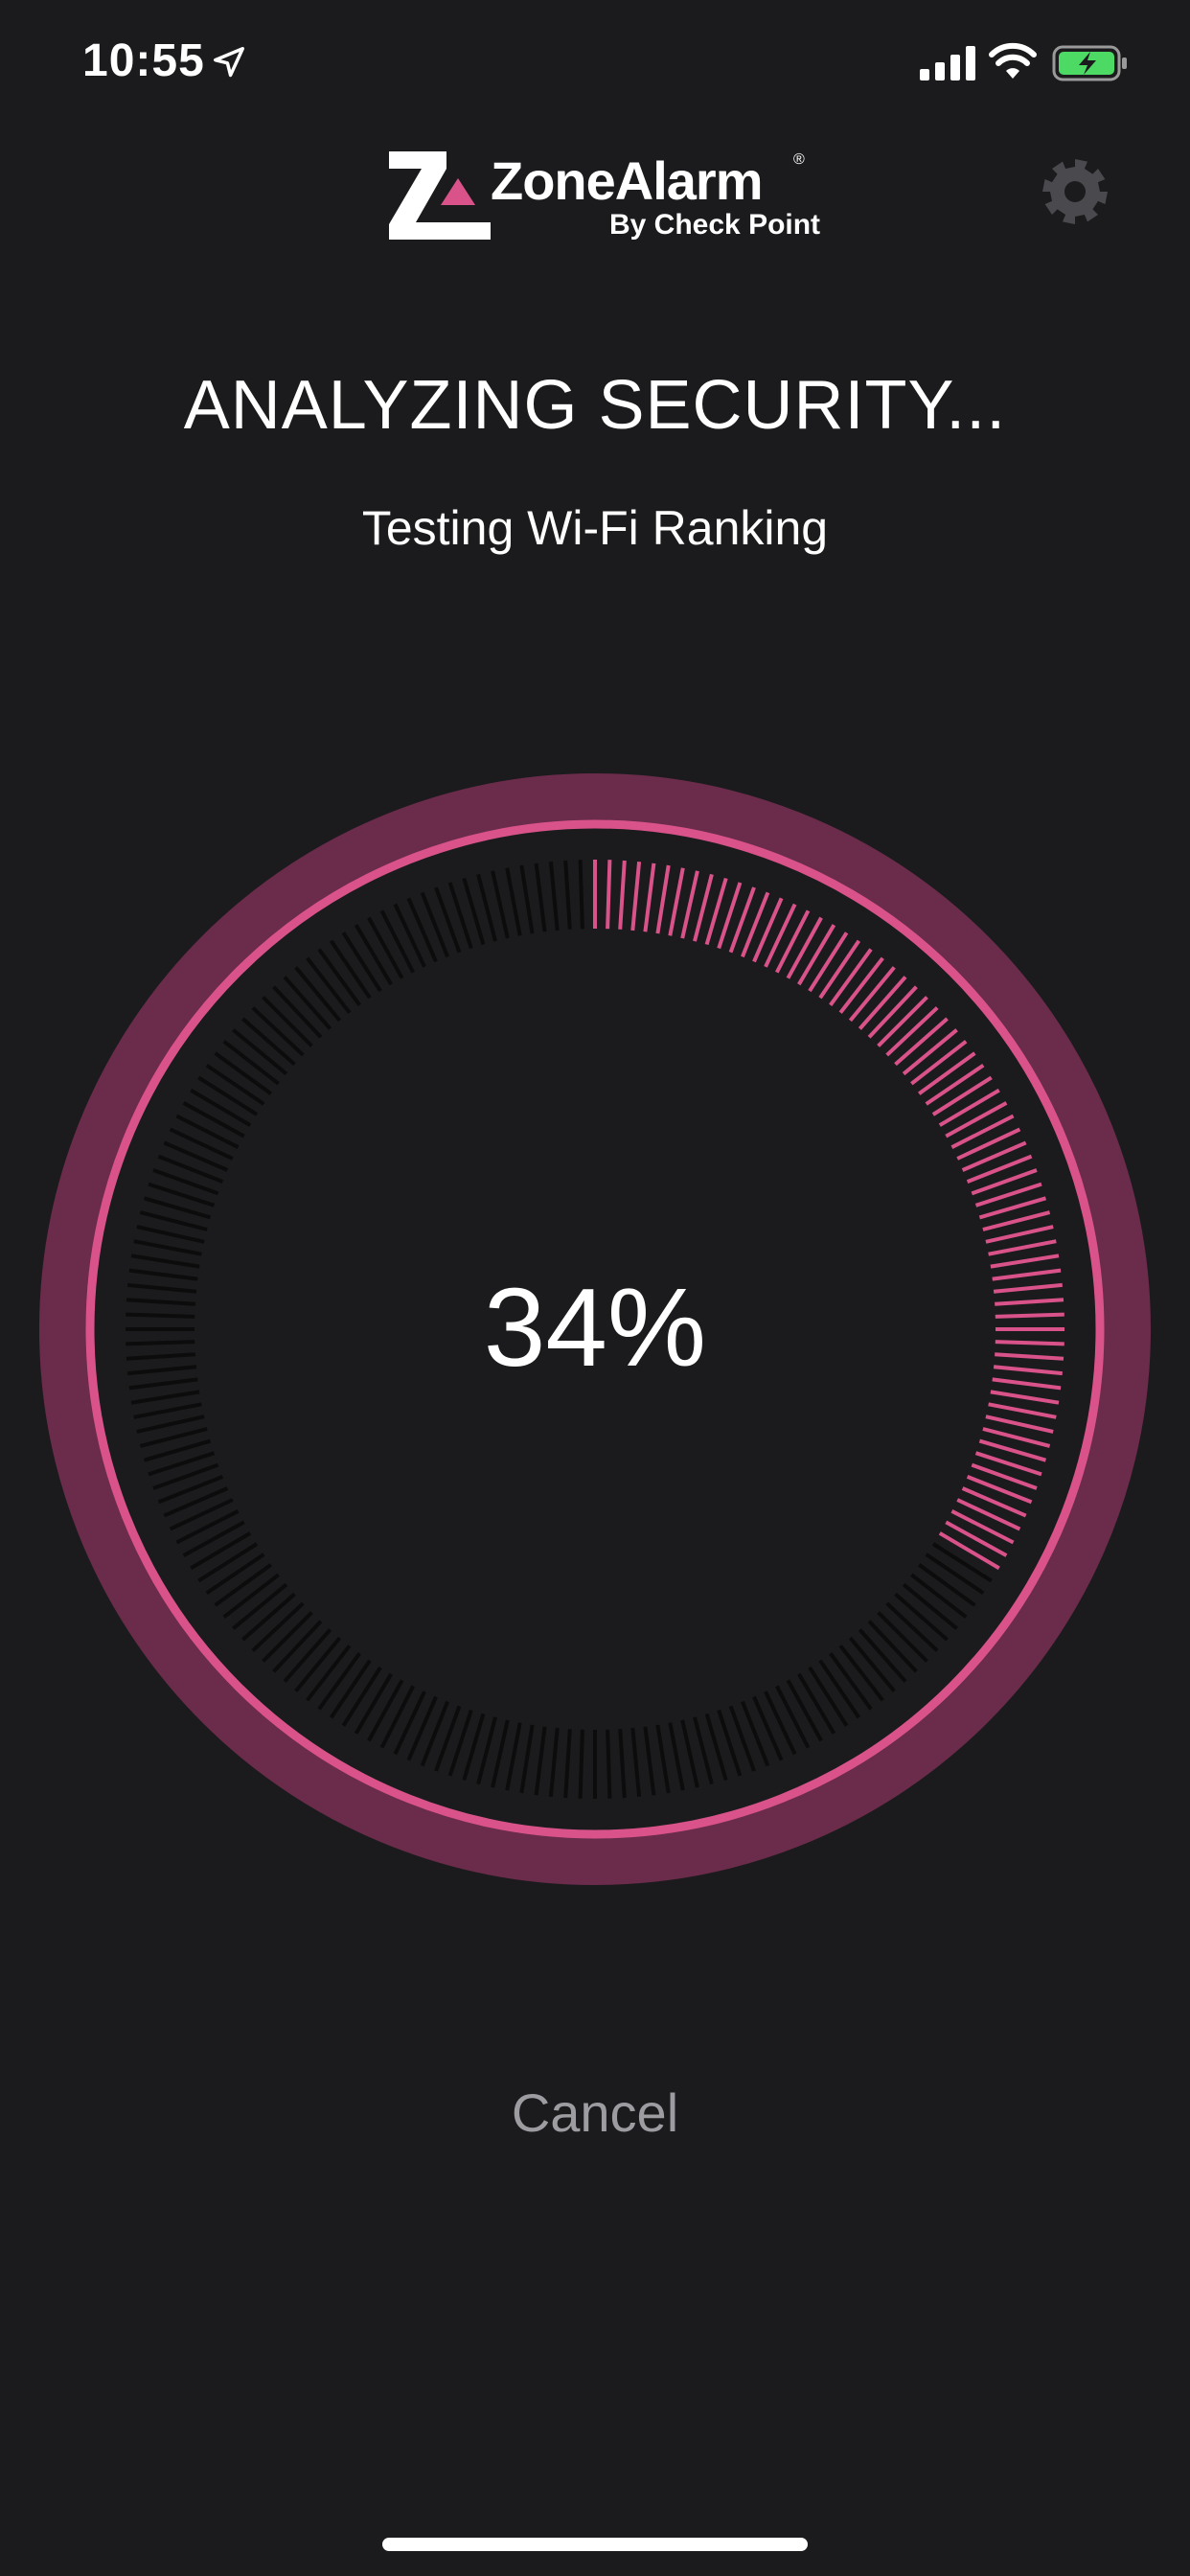  Describe the element at coordinates (799, 159) in the screenshot. I see `logo-registered-mark: ®` at that location.